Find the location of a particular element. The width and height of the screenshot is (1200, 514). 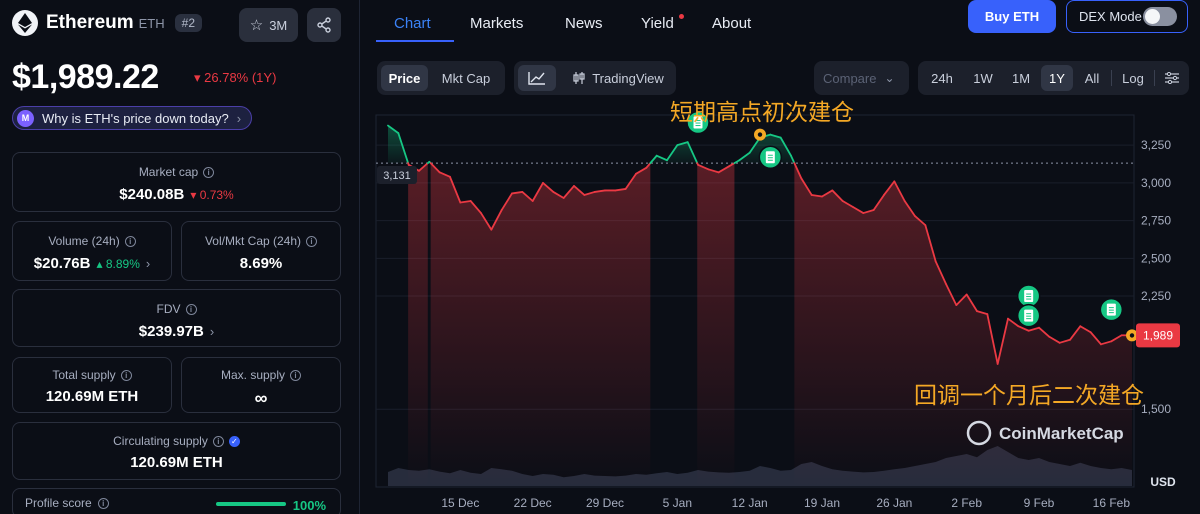

y-tick-label: 2,500 is located at coordinates (1156, 258).